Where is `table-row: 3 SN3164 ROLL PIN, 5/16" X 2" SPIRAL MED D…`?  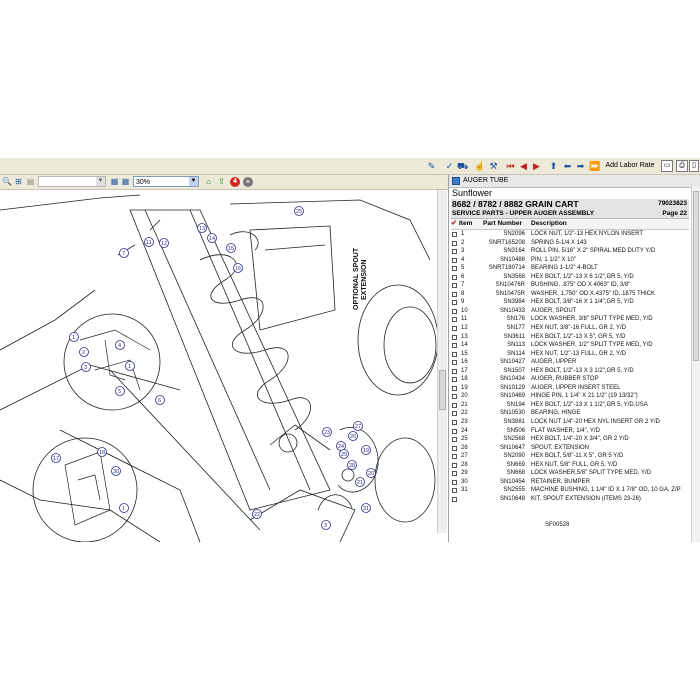
table-row: 3 SN3164 ROLL PIN, 5/16" X 2" SPIRAL MED D… is located at coordinates (570, 251).